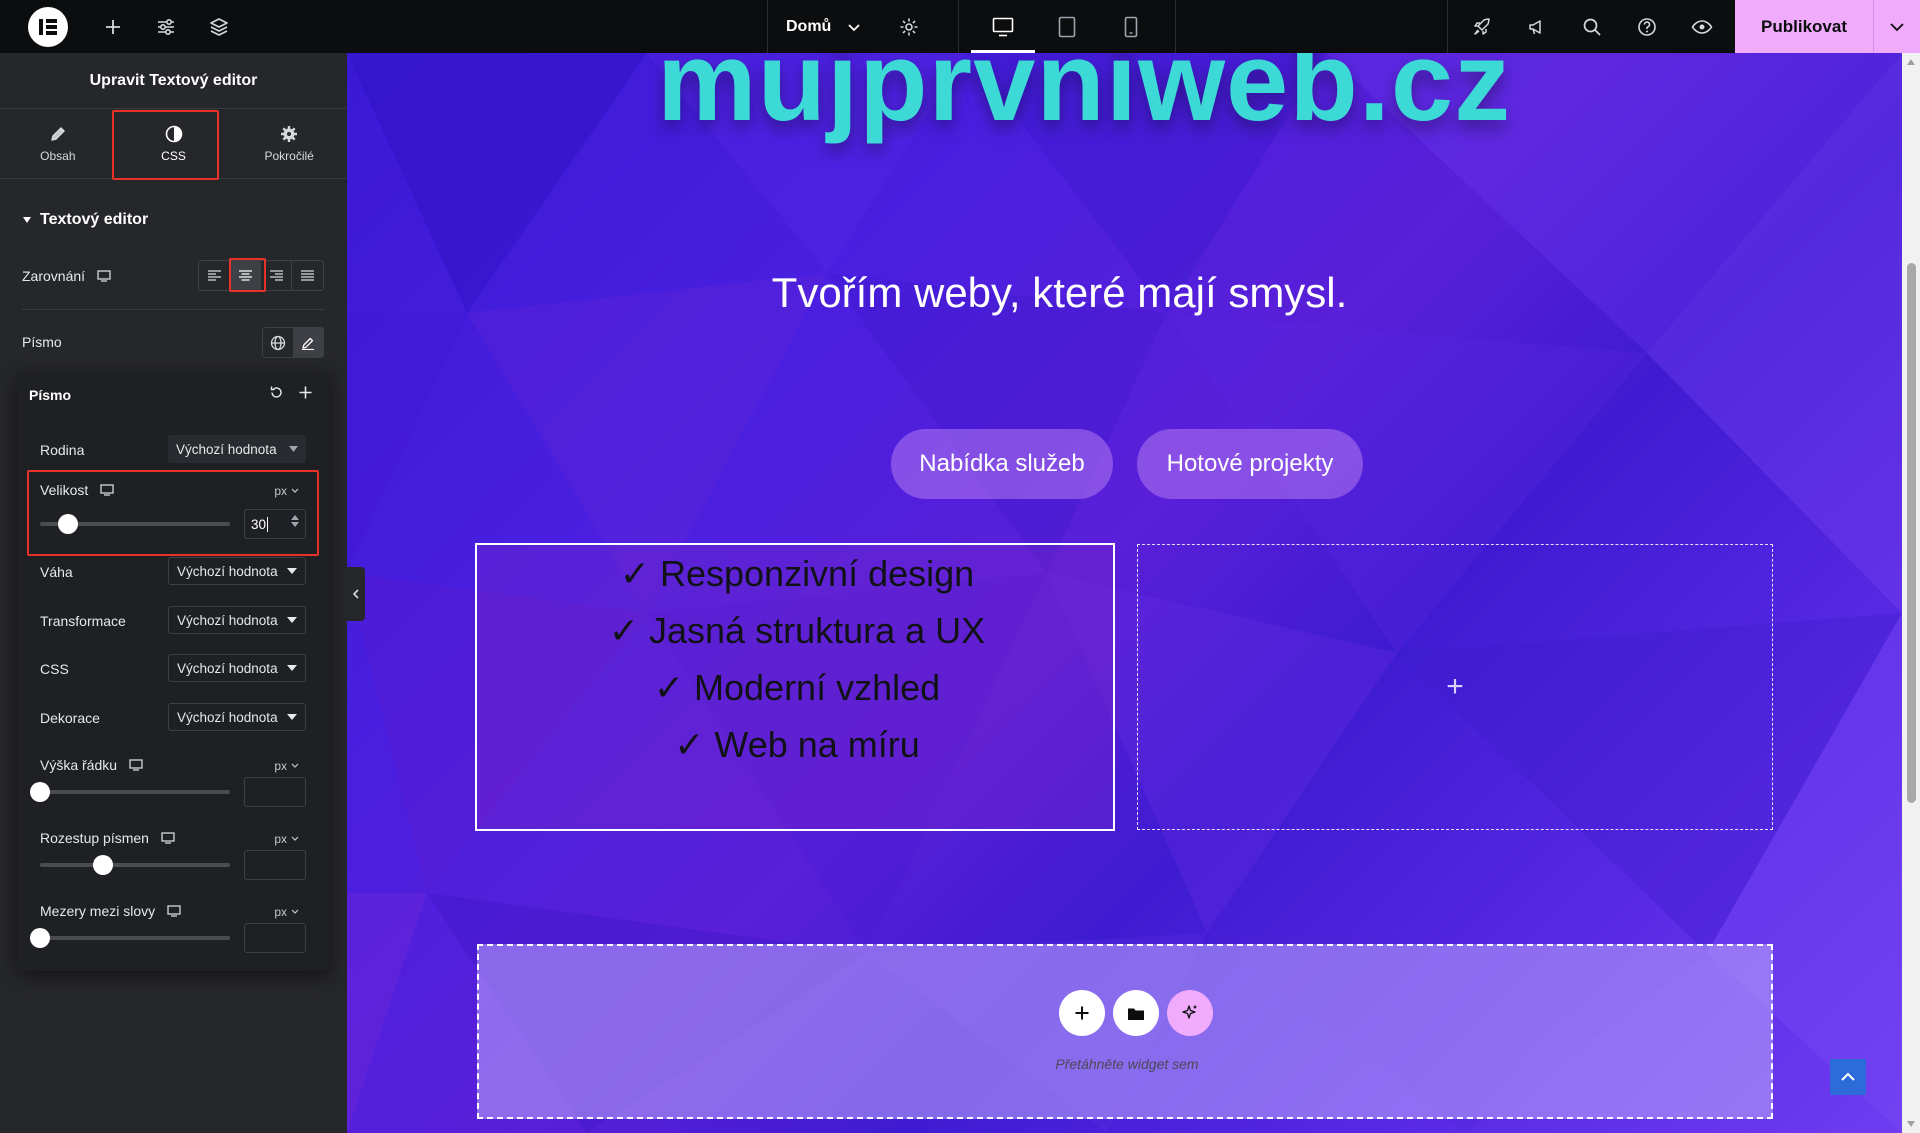 The height and width of the screenshot is (1133, 1920). What do you see at coordinates (174, 143) in the screenshot?
I see `tab-style: CSS` at bounding box center [174, 143].